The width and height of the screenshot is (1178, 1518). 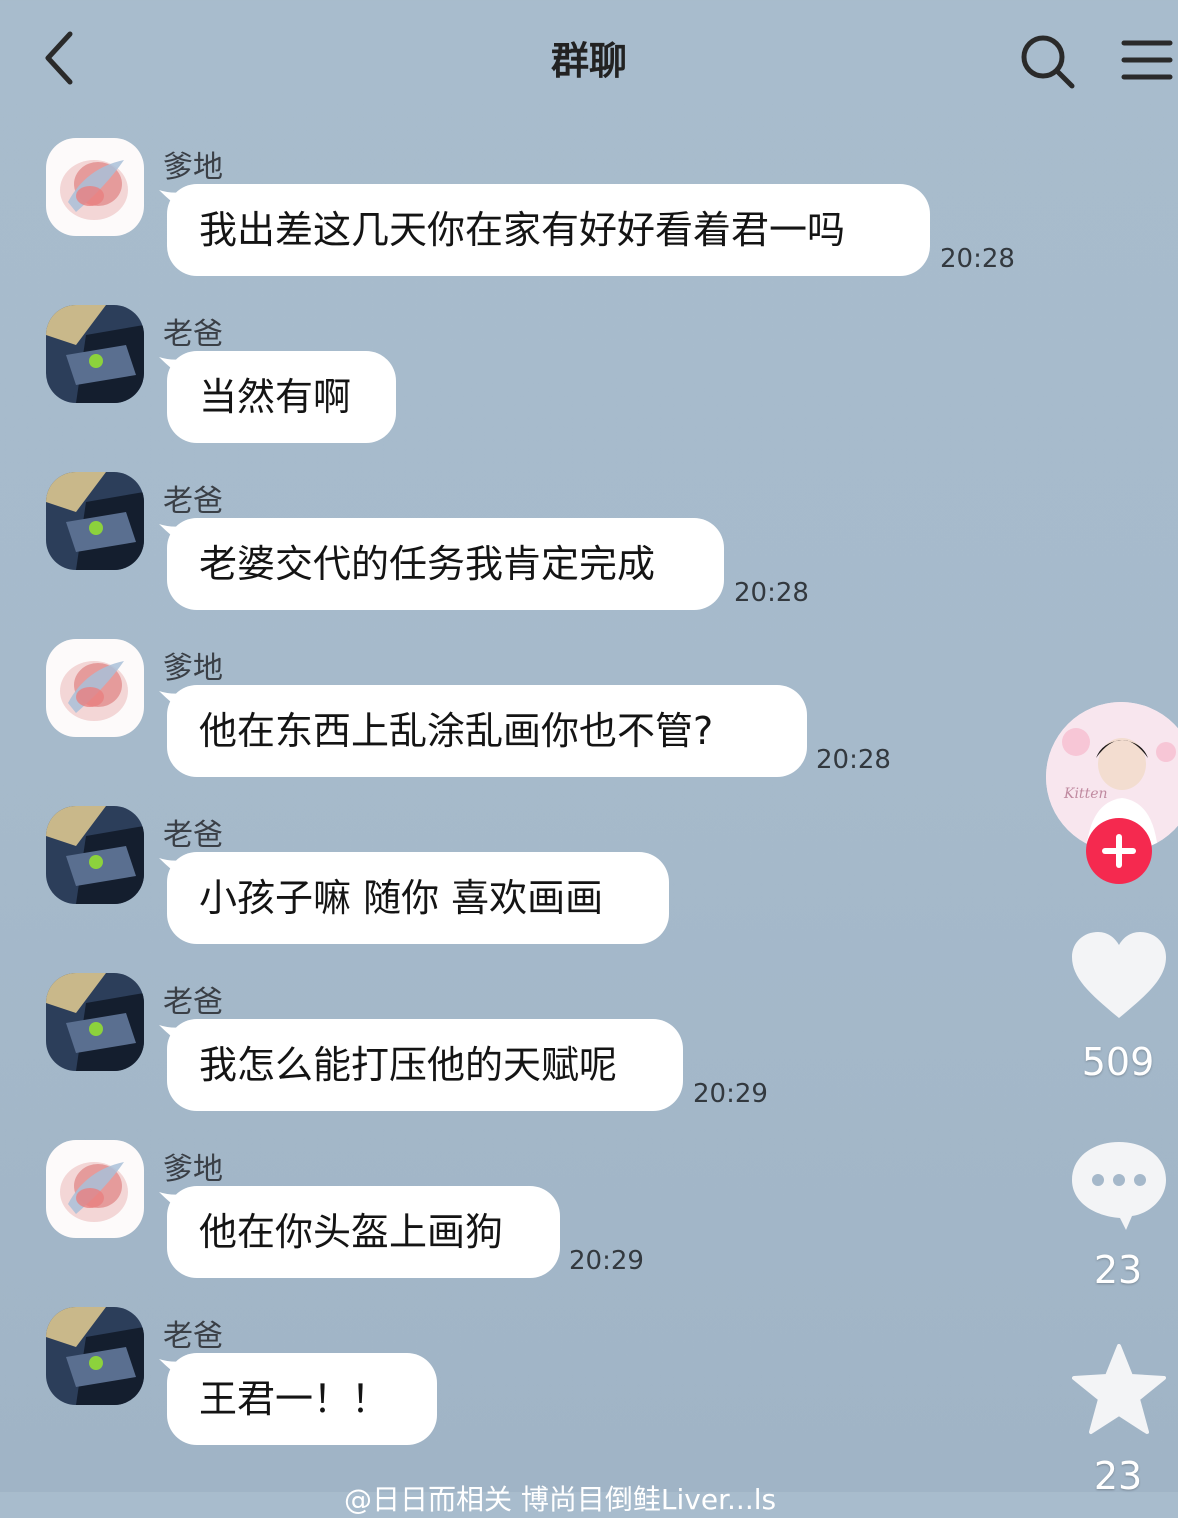 I want to click on search-button, so click(x=1047, y=61).